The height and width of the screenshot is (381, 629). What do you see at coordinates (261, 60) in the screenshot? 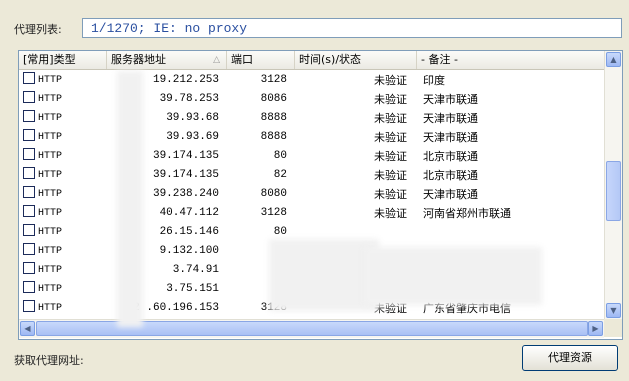
I see `column-header-port: 端口` at bounding box center [261, 60].